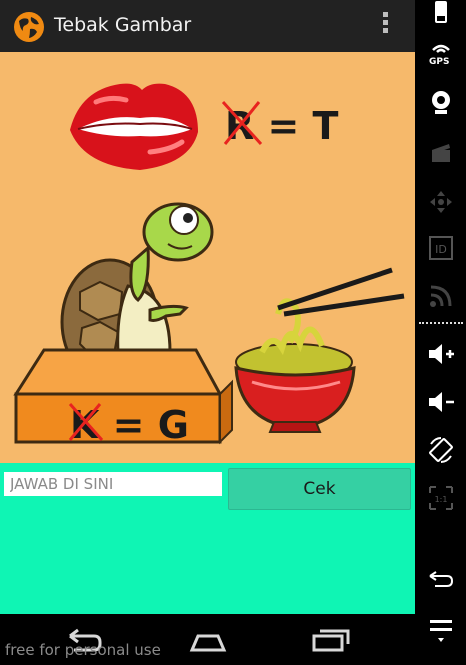 Image resolution: width=466 pixels, height=665 pixels. What do you see at coordinates (441, 450) in the screenshot?
I see `rotate-icon` at bounding box center [441, 450].